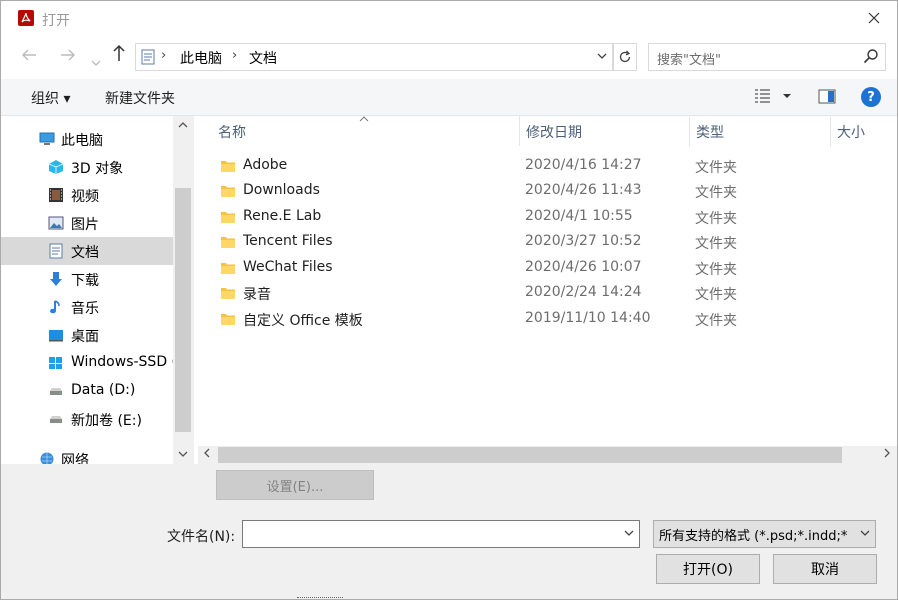 This screenshot has width=898, height=600. Describe the element at coordinates (206, 454) in the screenshot. I see `scroll-left-arrow-icon` at that location.